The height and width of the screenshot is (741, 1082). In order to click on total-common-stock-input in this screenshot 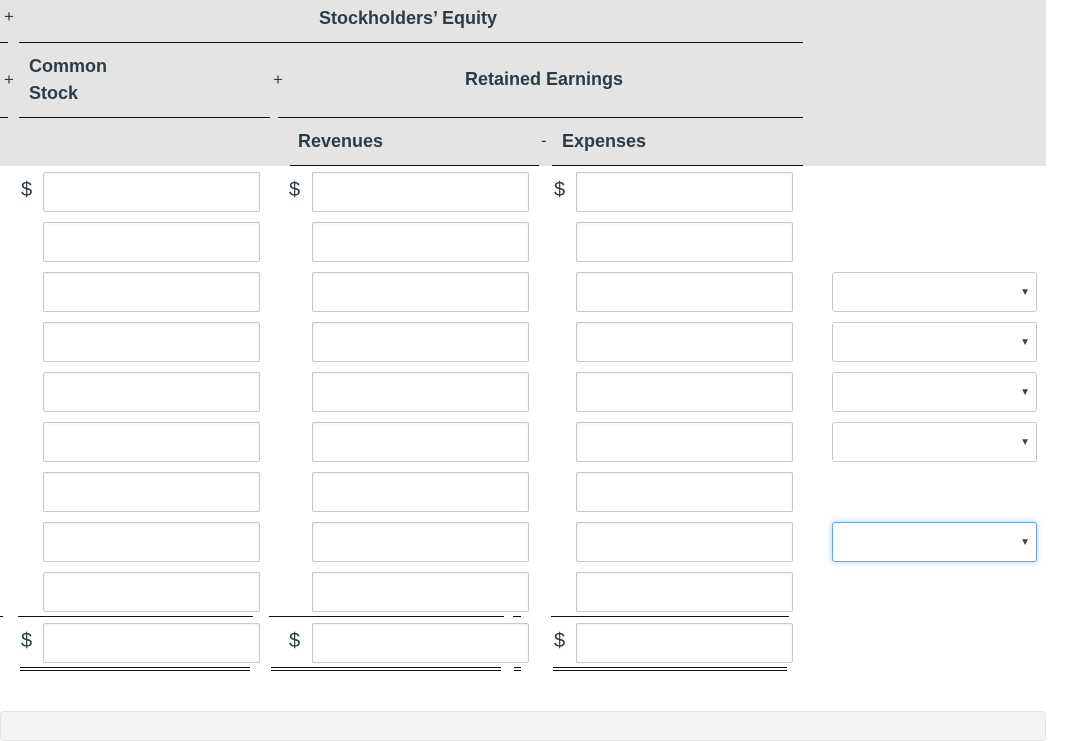, I will do `click(151, 643)`.